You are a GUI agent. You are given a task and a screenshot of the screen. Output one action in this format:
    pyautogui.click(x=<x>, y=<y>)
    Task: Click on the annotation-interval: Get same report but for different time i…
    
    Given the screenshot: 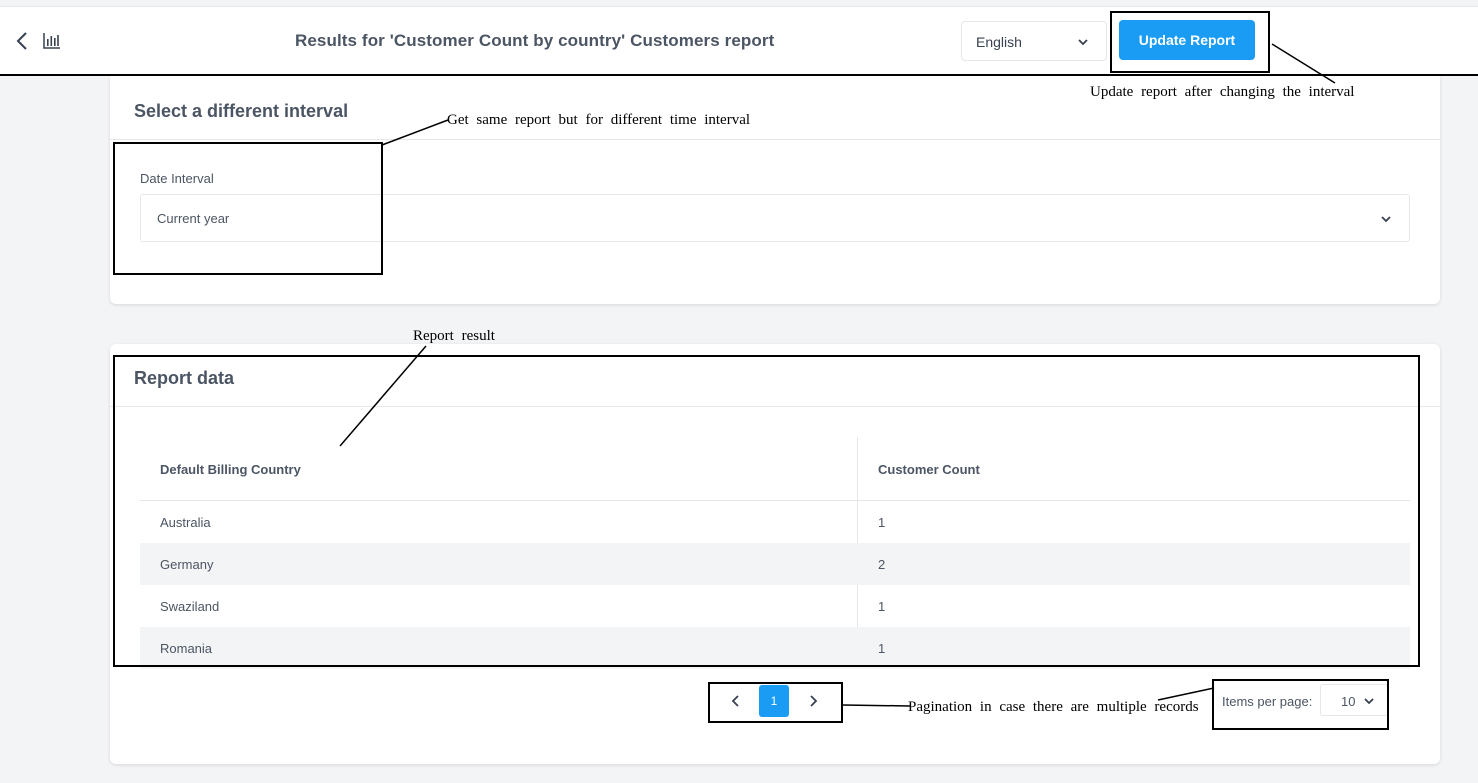 What is the action you would take?
    pyautogui.click(x=599, y=120)
    